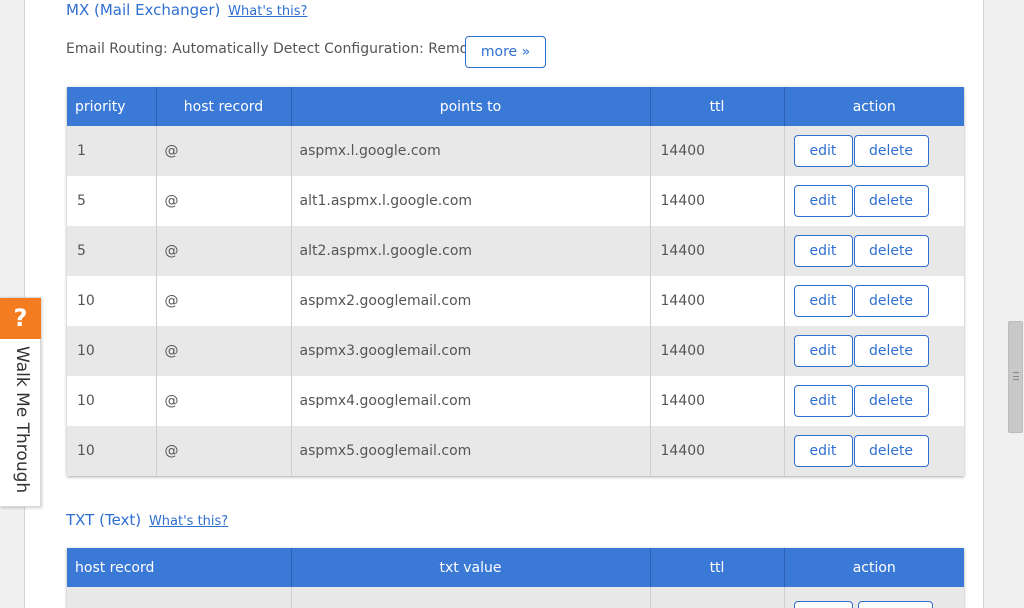 The height and width of the screenshot is (608, 1024). What do you see at coordinates (112, 151) in the screenshot?
I see `priority-cell: 1` at bounding box center [112, 151].